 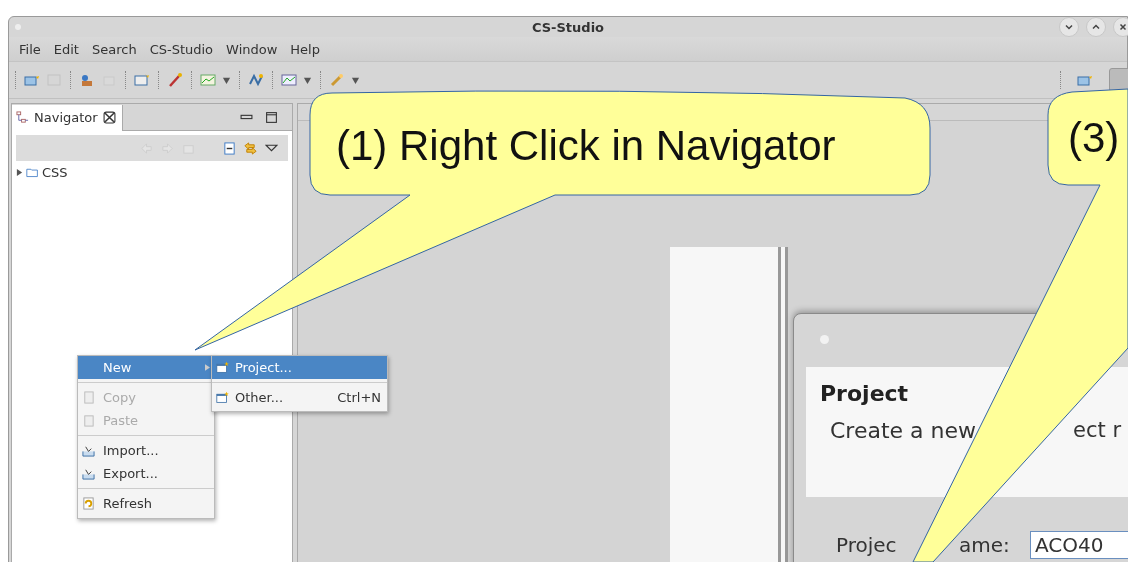 I want to click on people-icon, so click(x=87, y=80).